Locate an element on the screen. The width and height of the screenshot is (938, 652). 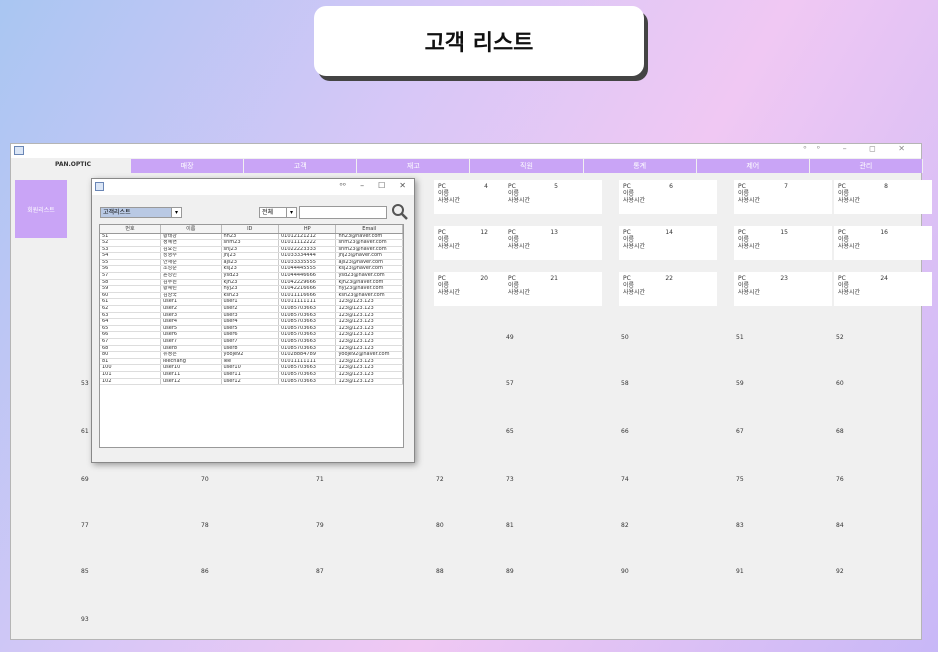
pc-slot-number: 57 is located at coordinates (510, 383).